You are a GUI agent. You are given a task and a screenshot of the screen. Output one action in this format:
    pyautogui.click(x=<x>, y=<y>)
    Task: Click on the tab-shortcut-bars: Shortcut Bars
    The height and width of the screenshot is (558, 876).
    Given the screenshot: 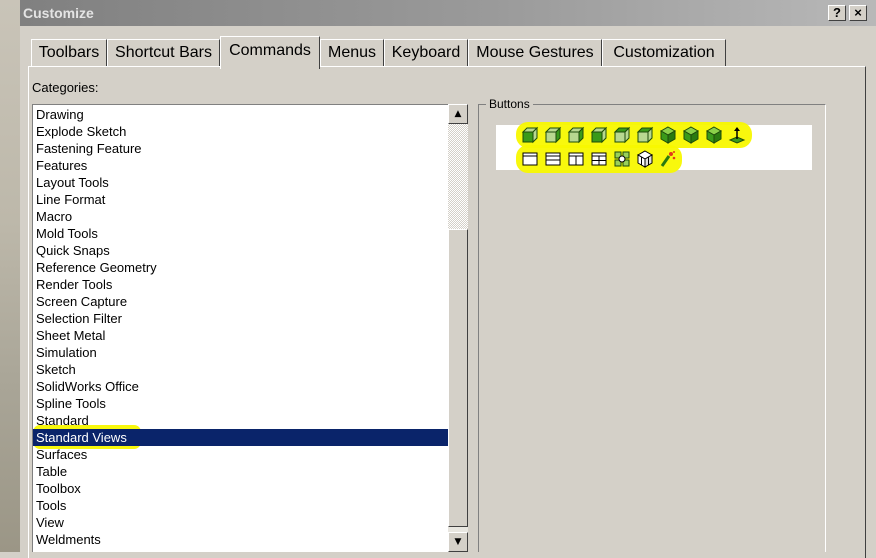 What is the action you would take?
    pyautogui.click(x=163, y=53)
    